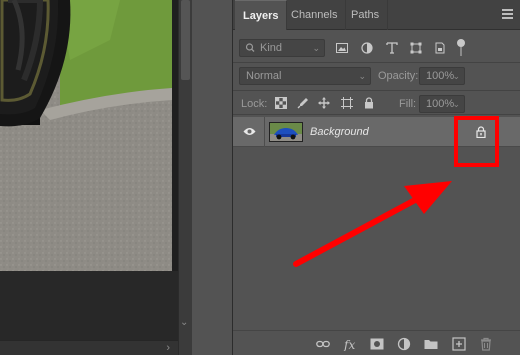  I want to click on link-layers-icon, so click(323, 344).